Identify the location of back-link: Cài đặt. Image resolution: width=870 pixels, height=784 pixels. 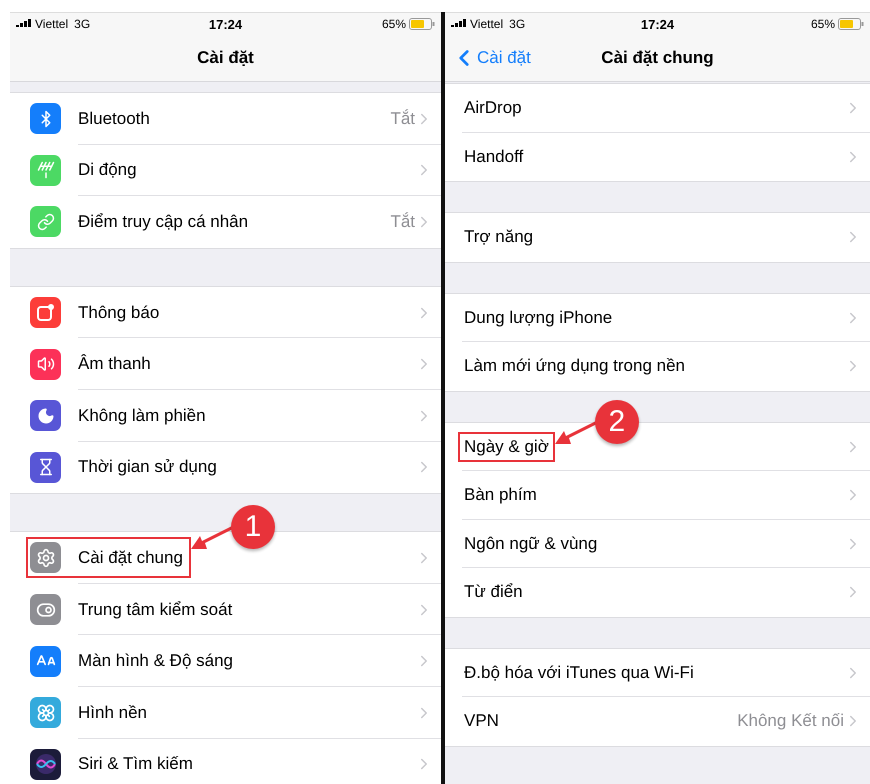
(491, 58).